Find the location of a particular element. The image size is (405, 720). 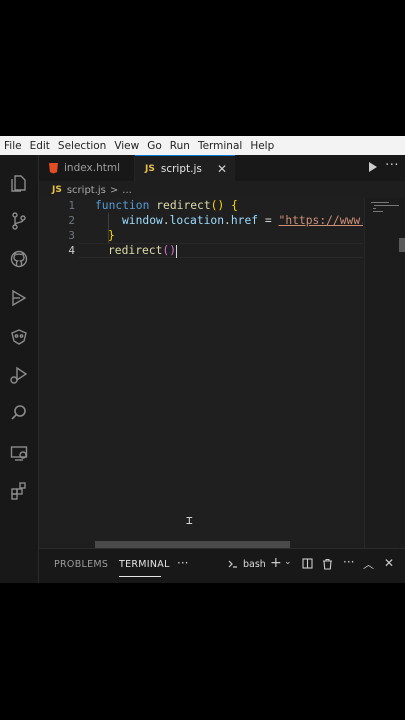

code-line-3: } is located at coordinates (111, 235).